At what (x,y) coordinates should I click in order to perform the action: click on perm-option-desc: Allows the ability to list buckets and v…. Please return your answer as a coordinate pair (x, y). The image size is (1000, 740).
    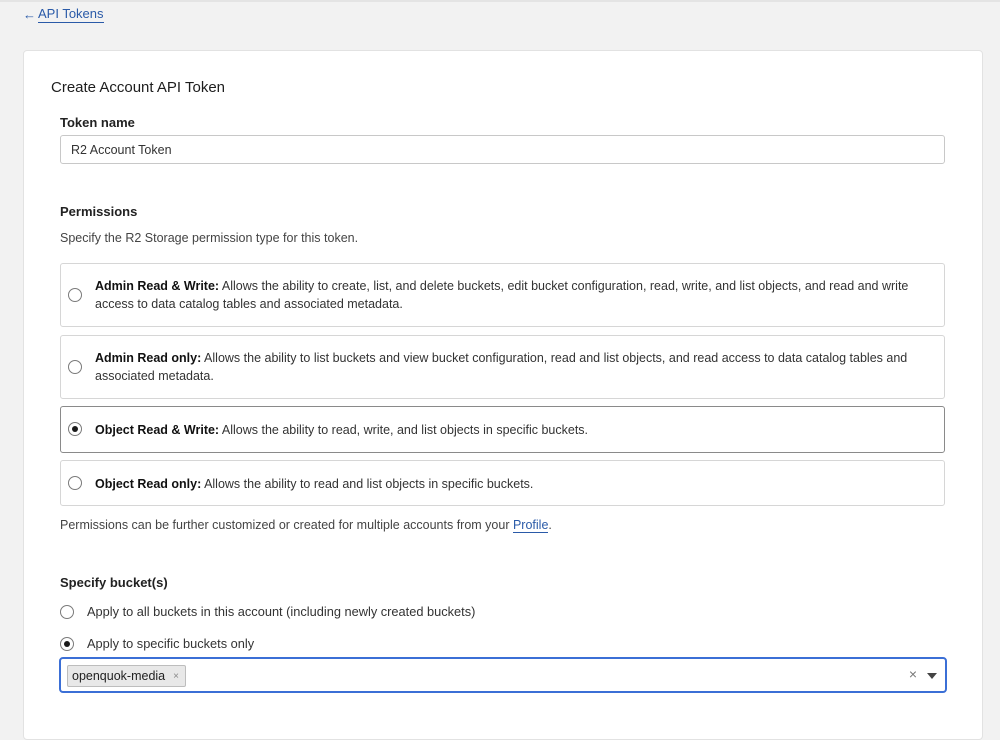
    Looking at the image, I should click on (501, 367).